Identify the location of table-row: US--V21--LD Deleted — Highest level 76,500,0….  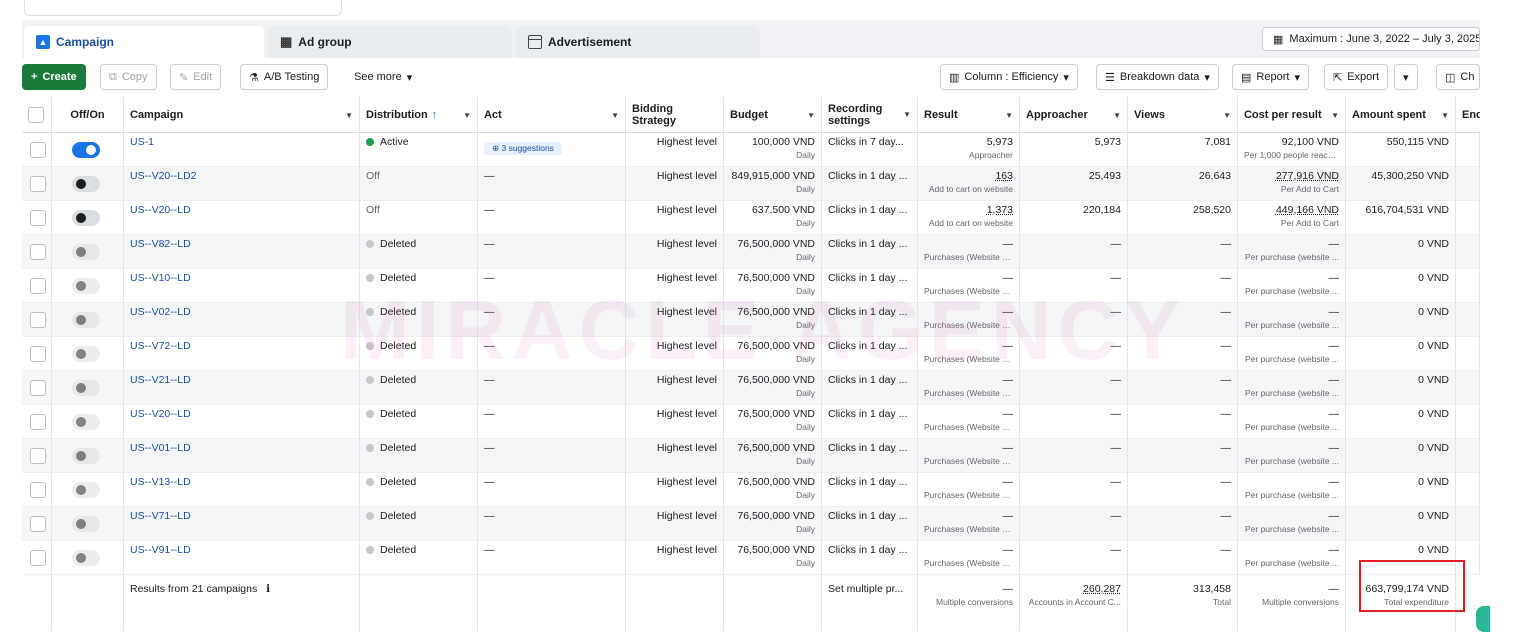
(751, 388).